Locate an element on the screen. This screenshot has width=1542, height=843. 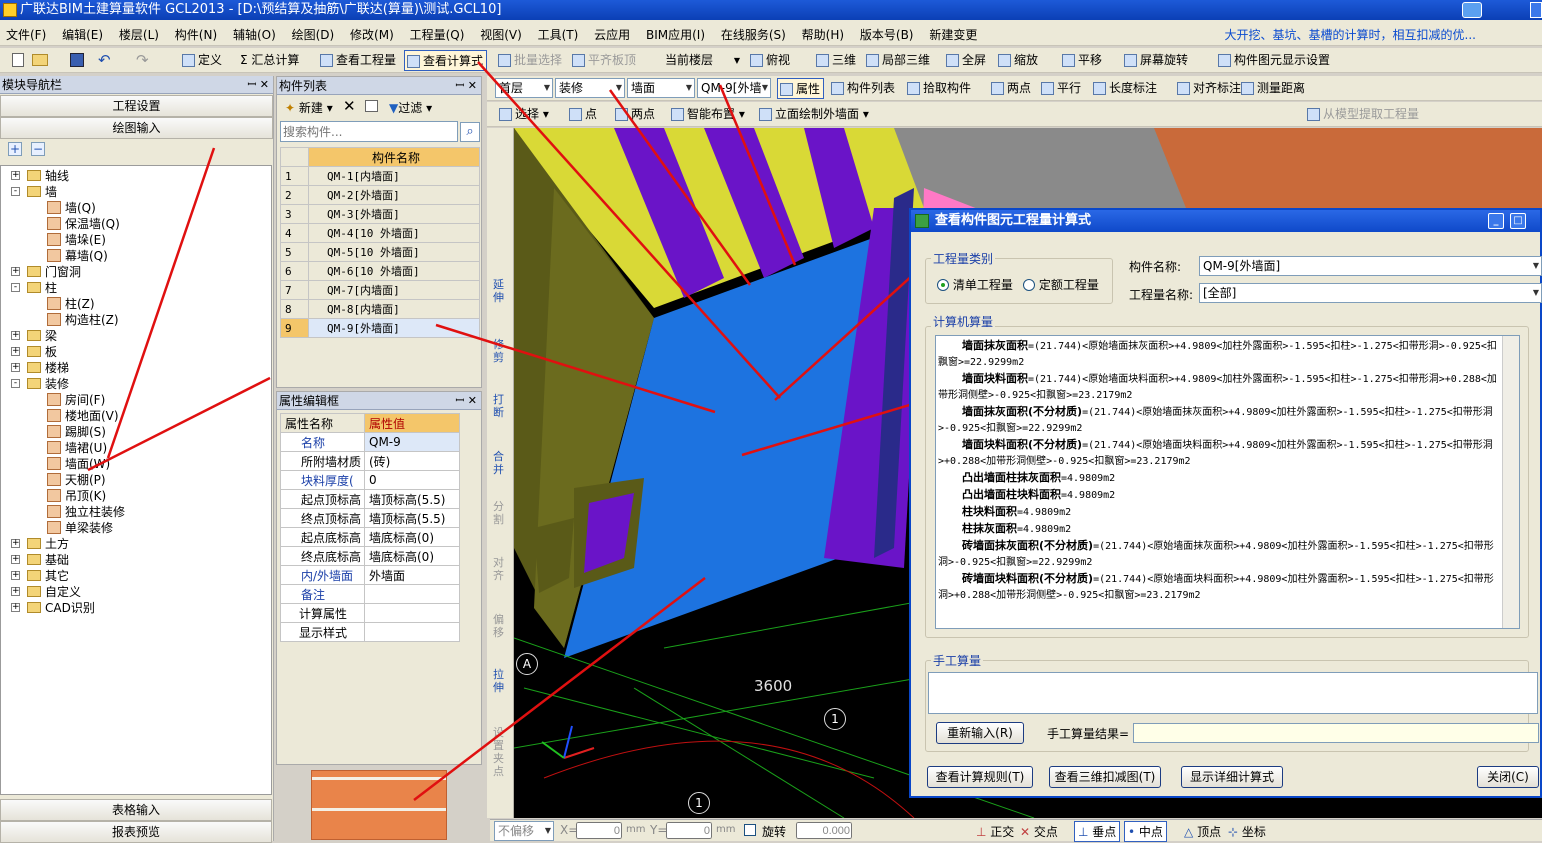
point-button: 点 is located at coordinates (583, 114).